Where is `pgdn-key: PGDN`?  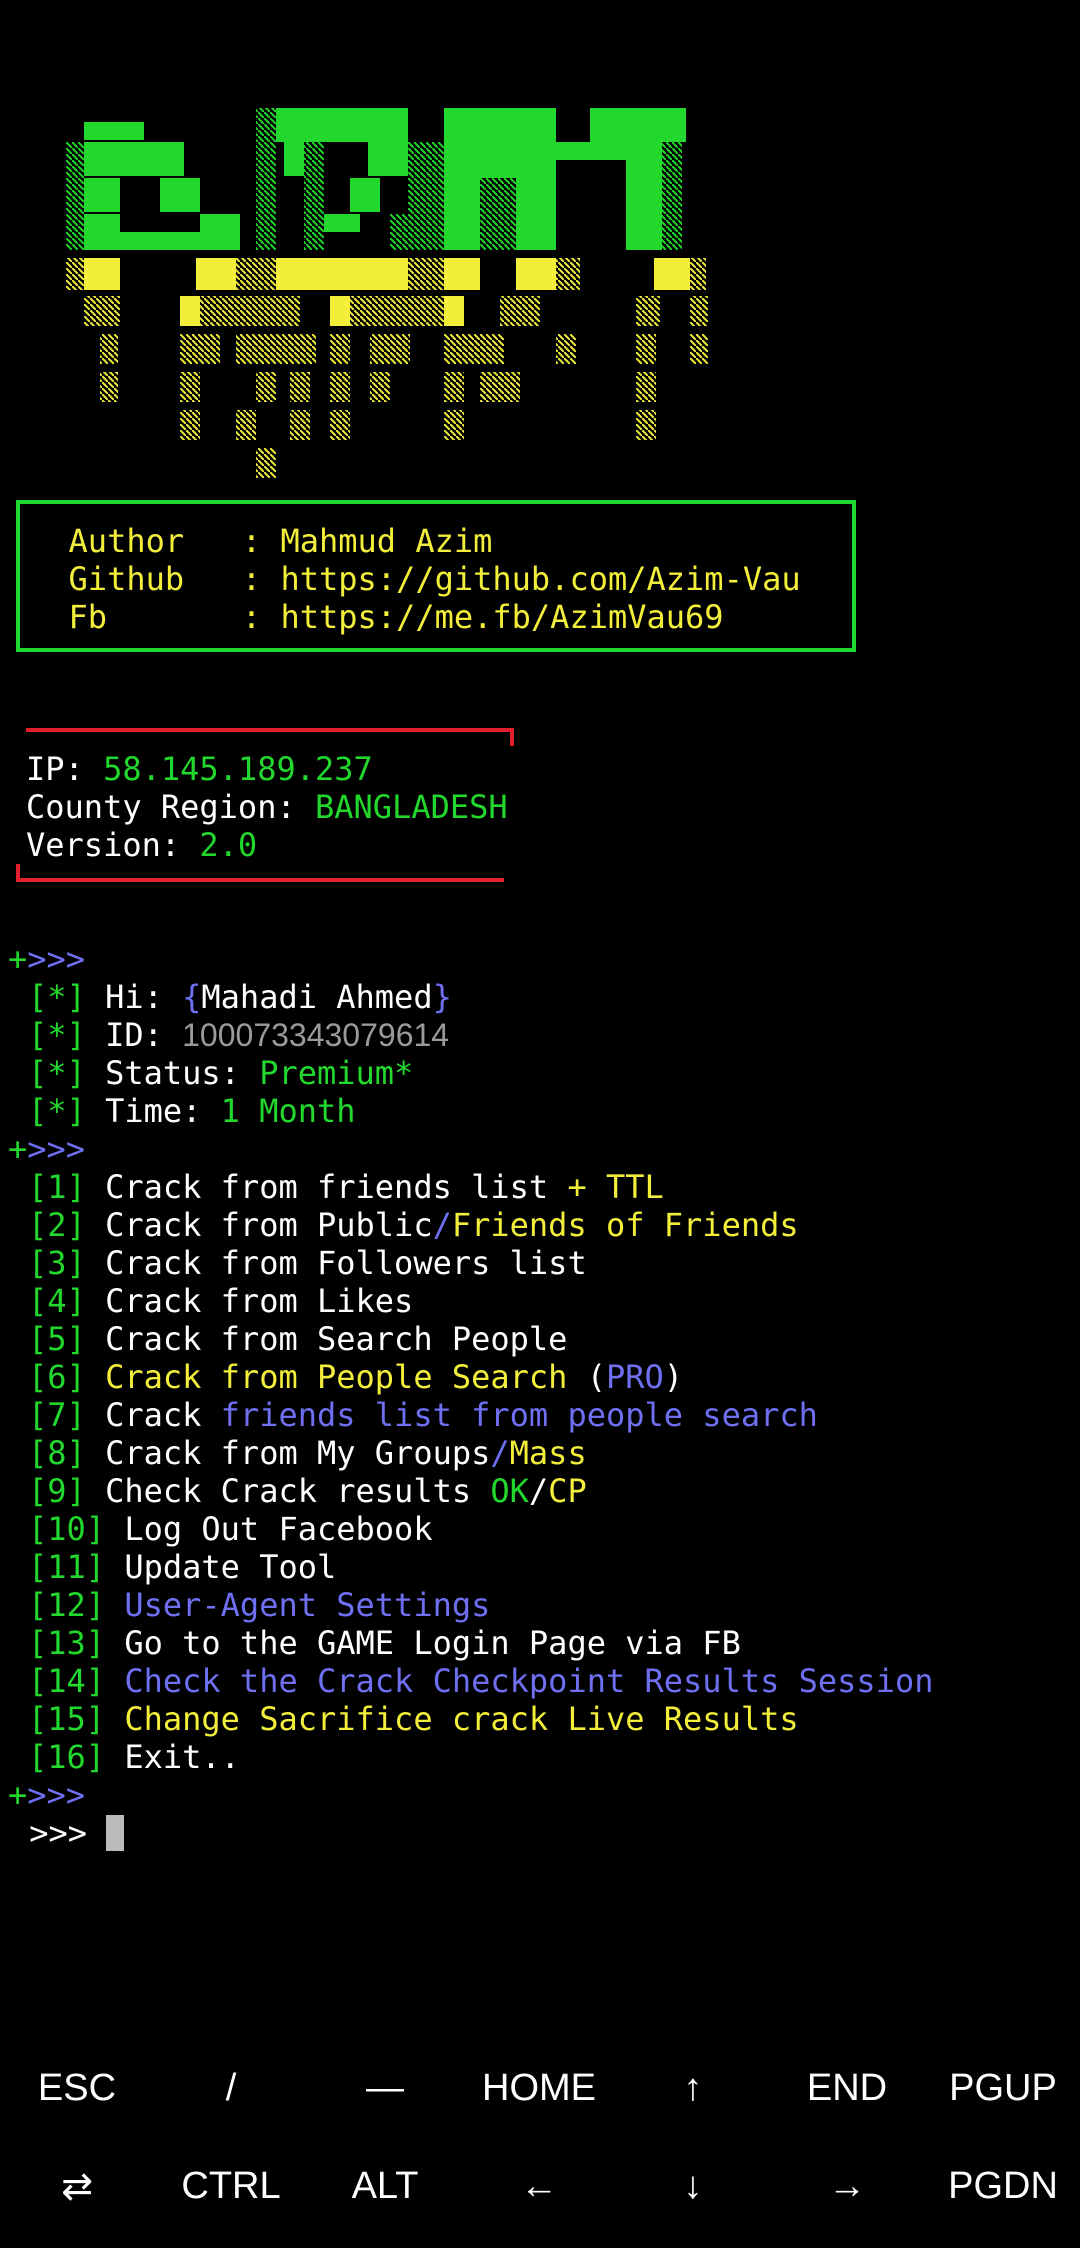 pgdn-key: PGDN is located at coordinates (1003, 2186).